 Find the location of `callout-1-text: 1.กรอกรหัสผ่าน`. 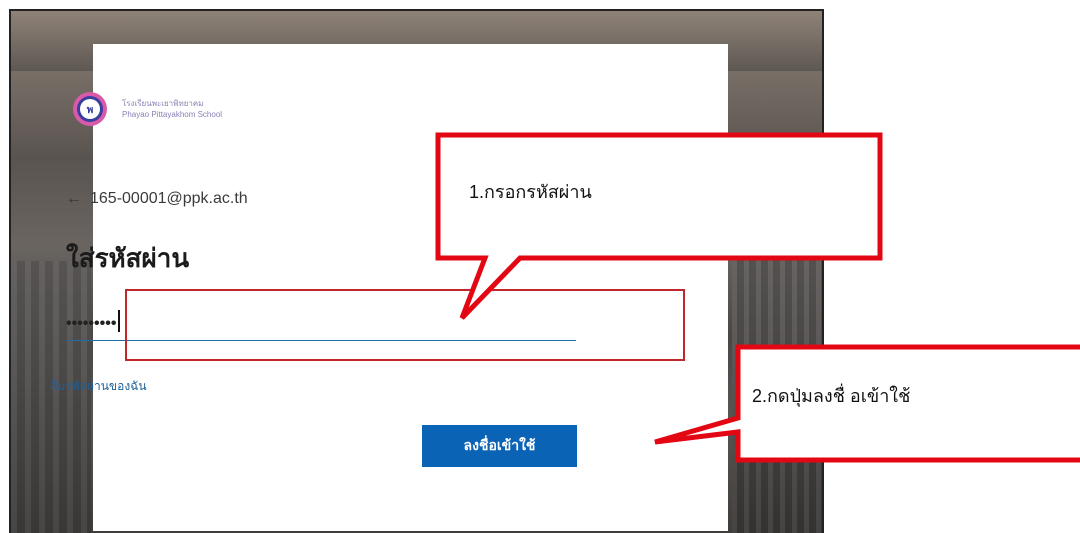

callout-1-text: 1.กรอกรหัสผ่าน is located at coordinates (530, 192).